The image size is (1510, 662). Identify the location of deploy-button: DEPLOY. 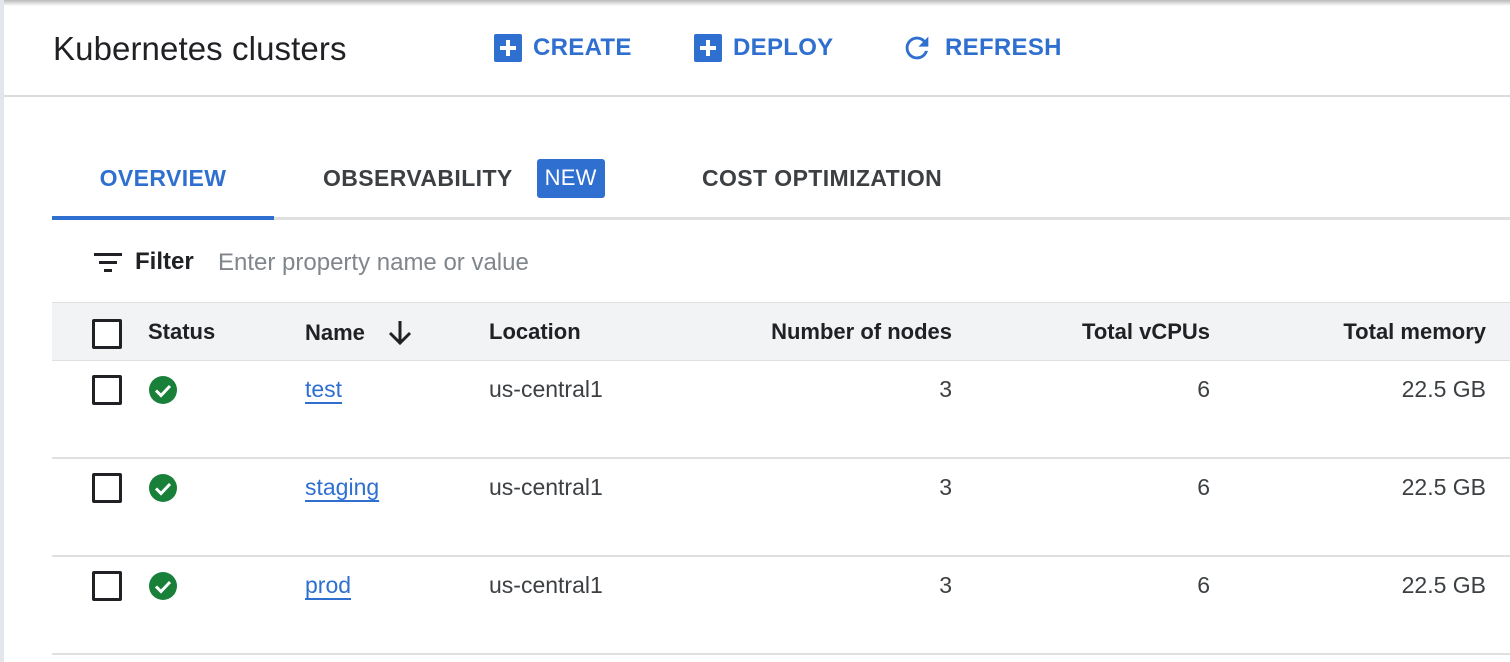
(763, 48).